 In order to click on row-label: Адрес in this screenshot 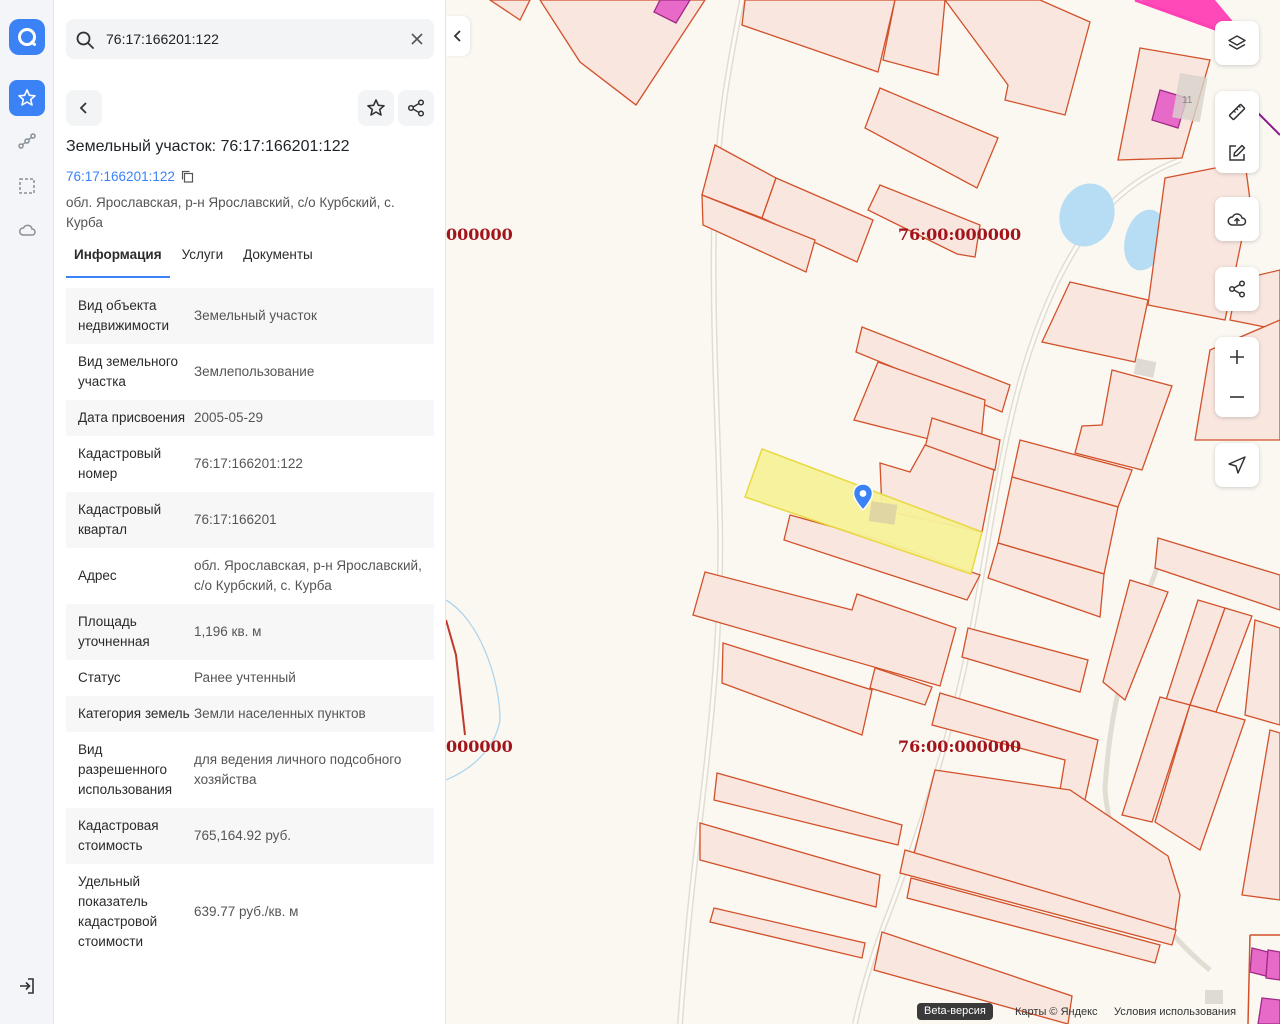, I will do `click(97, 575)`.